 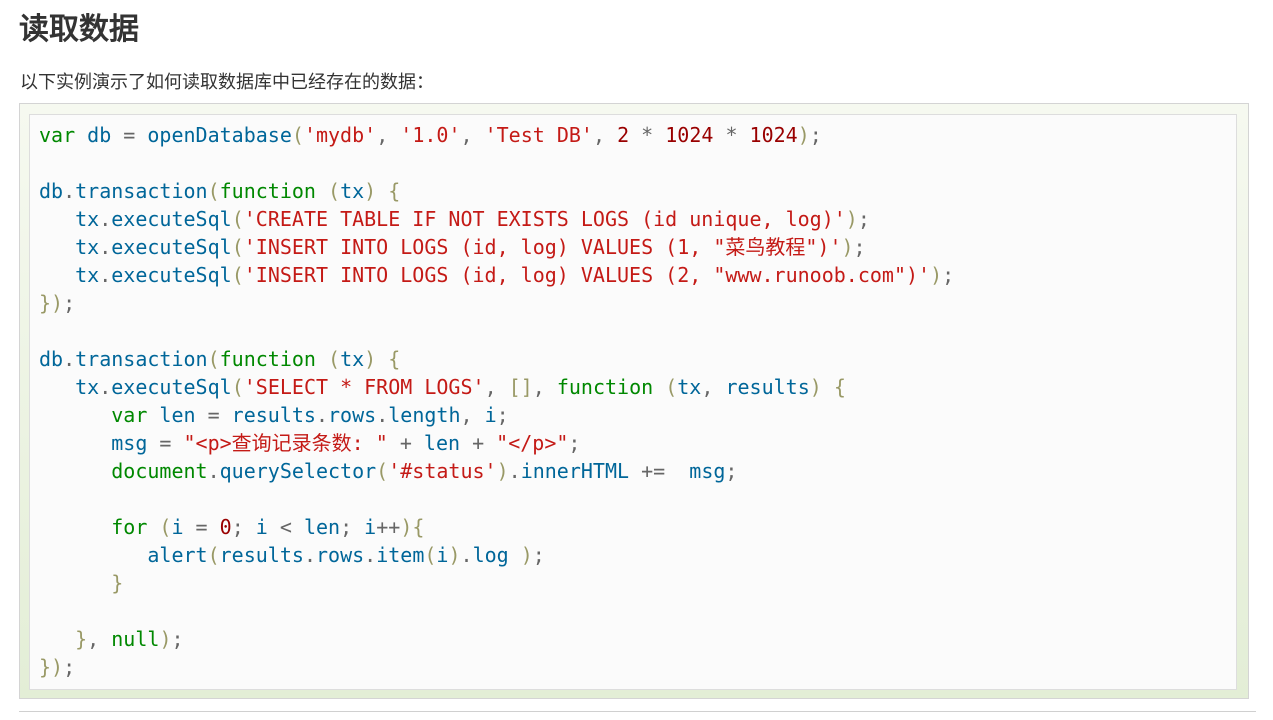 I want to click on code-line: msg = "<p>查询记录条数: " + len + "</p>";, so click(x=496, y=443).